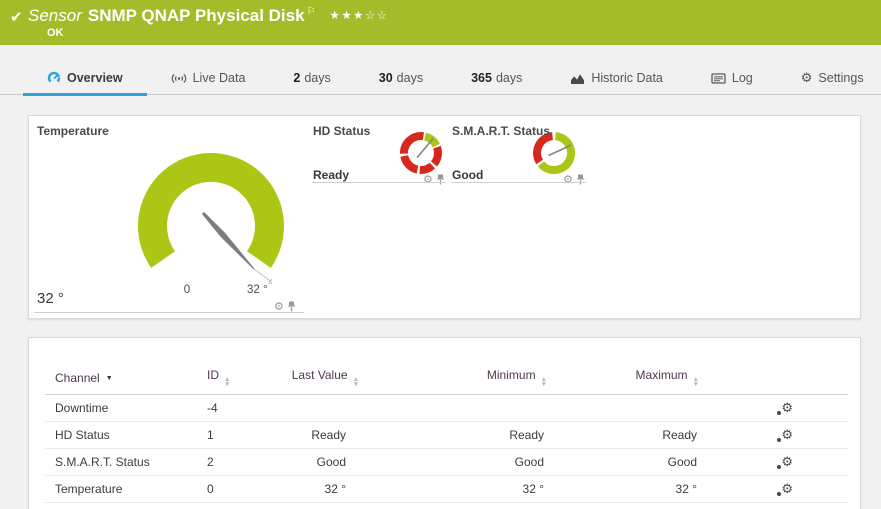 The image size is (881, 509). I want to click on tab-live-data: Live Data, so click(208, 78).